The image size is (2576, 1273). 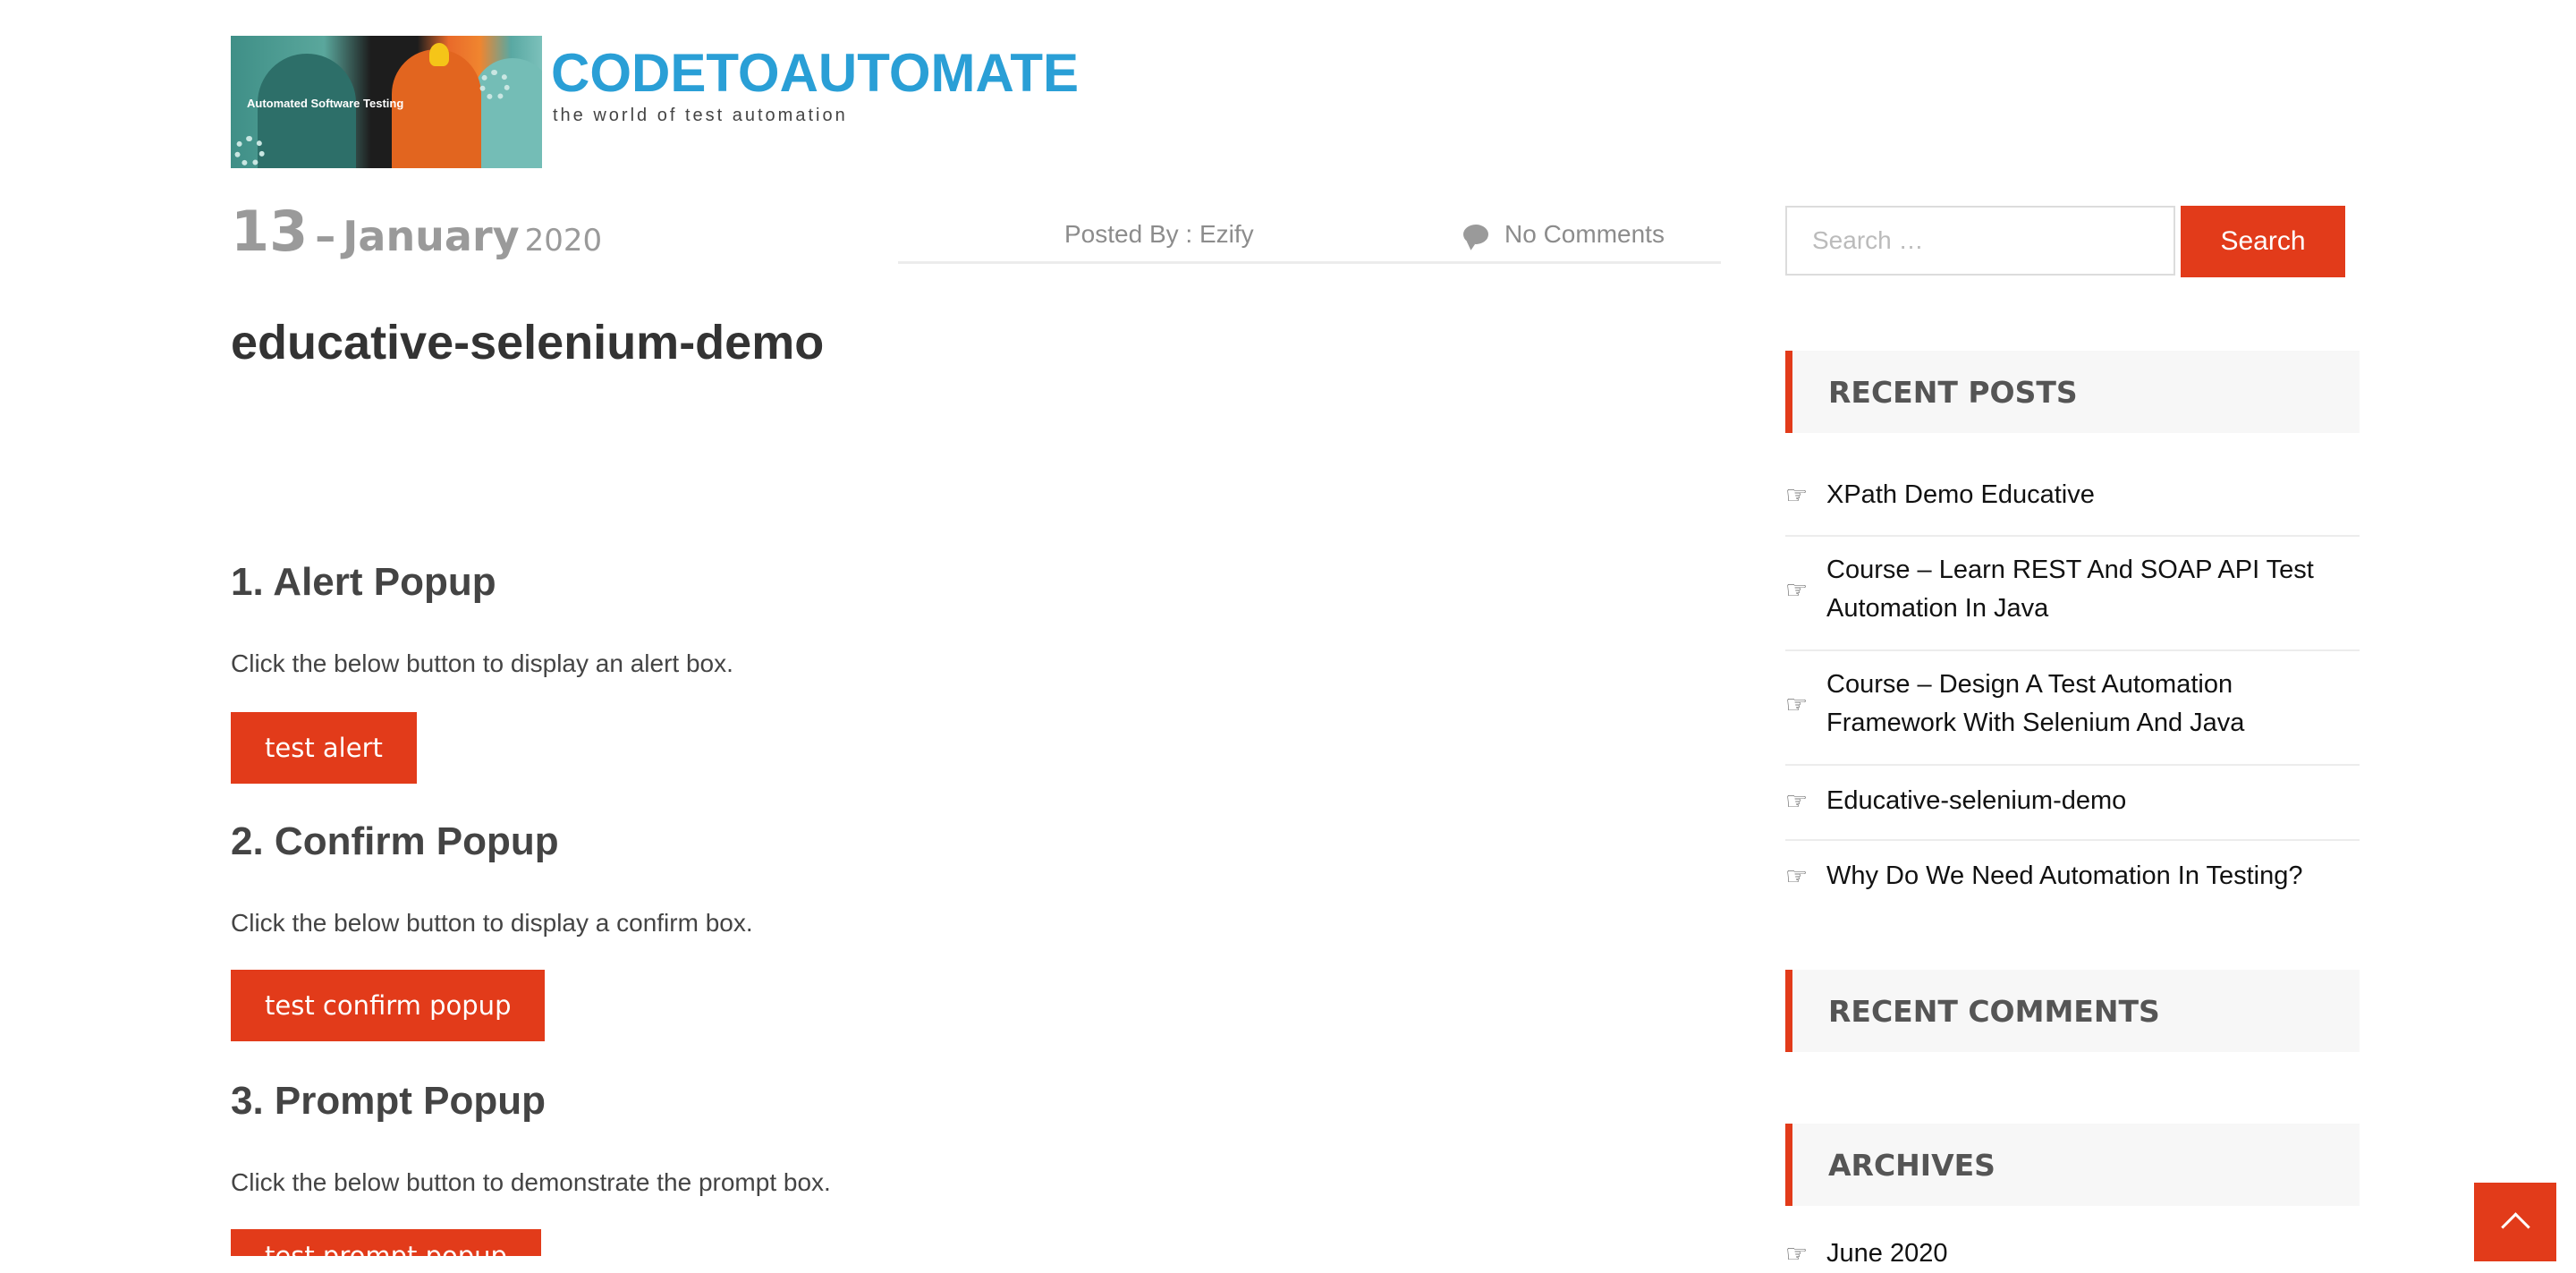 I want to click on meta-divider, so click(x=1309, y=262).